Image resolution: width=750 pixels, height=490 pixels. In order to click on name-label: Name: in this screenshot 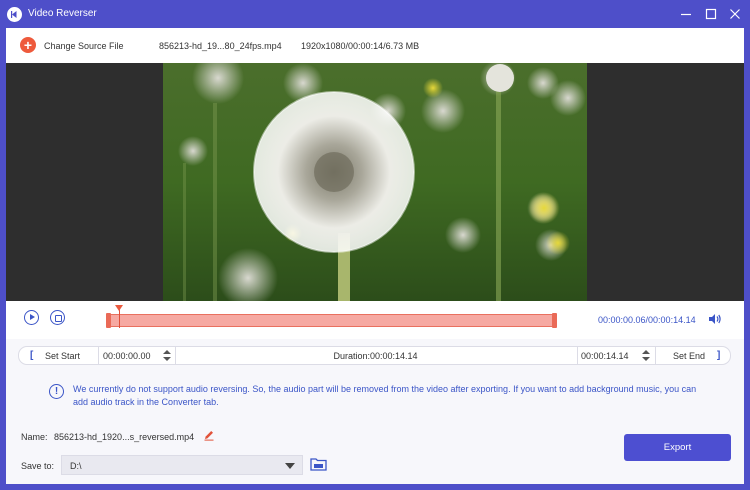, I will do `click(34, 437)`.